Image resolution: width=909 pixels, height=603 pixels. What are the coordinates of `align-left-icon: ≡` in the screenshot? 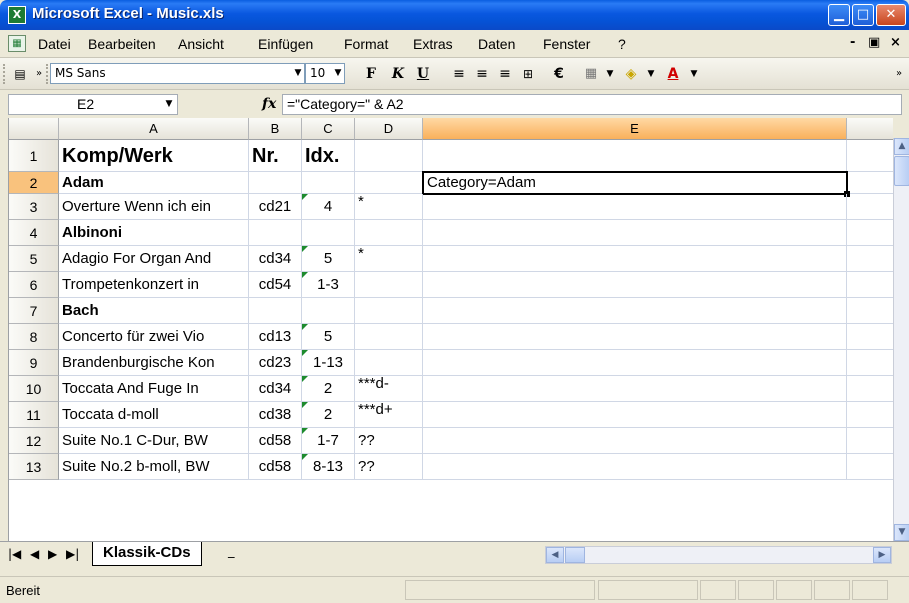 It's located at (459, 74).